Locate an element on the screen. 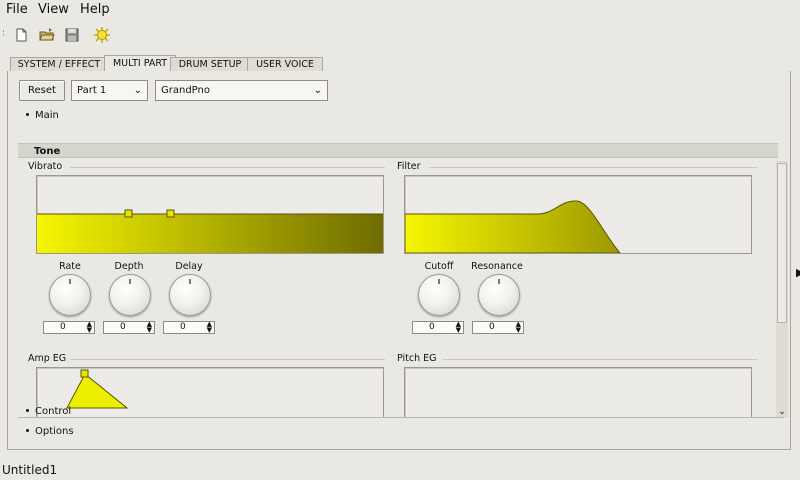 This screenshot has height=480, width=800. amp-eg-frame-rule is located at coordinates (227, 359).